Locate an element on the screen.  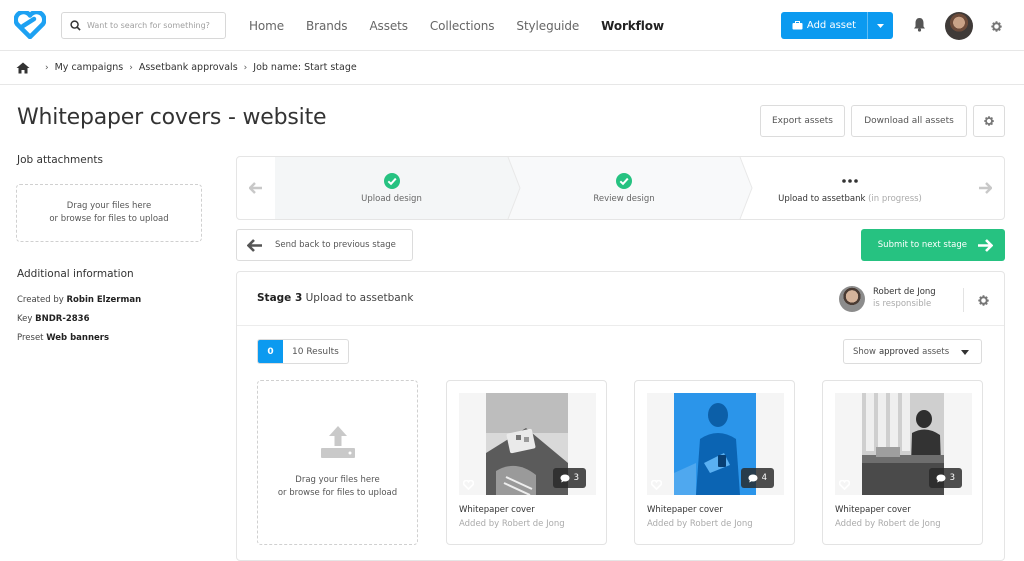
nav-styleguide: Styleguide is located at coordinates (547, 26).